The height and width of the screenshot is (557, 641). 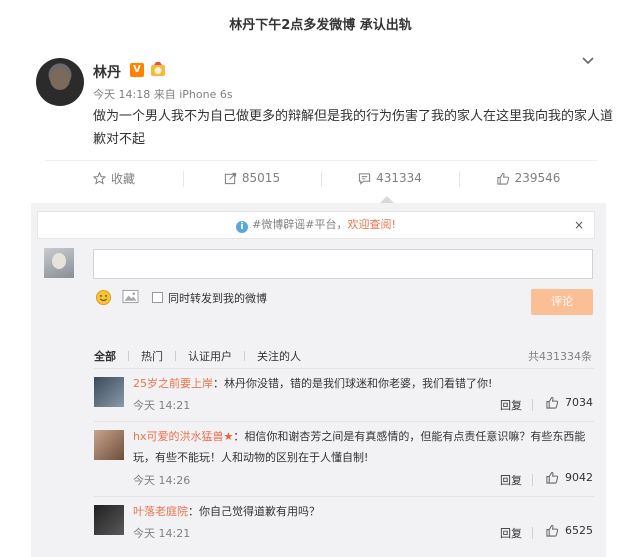 I want to click on comment-like-button: 7034, so click(x=569, y=402).